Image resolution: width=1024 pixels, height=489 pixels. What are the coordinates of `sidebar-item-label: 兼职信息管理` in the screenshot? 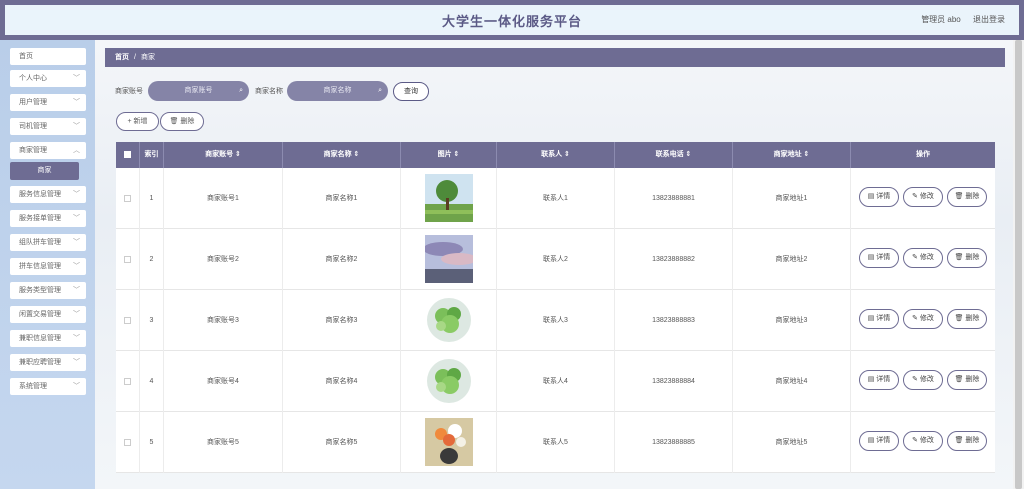 It's located at (40, 338).